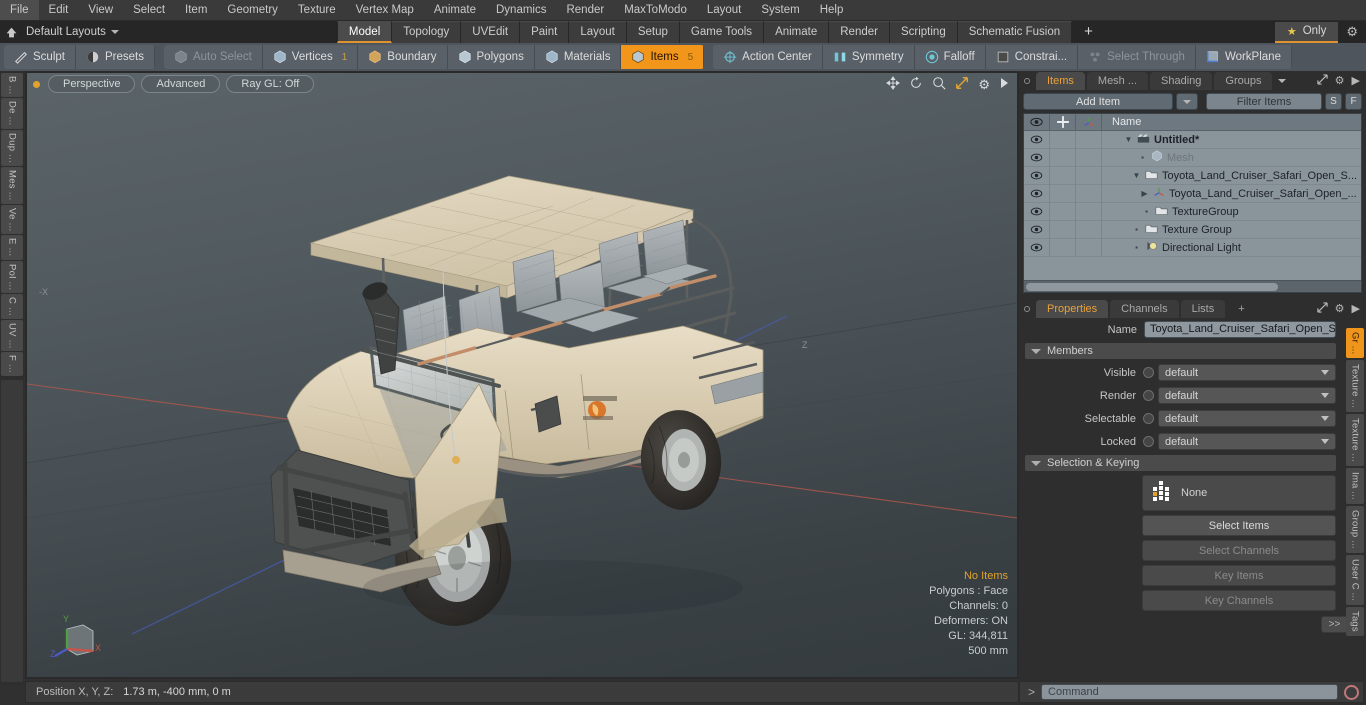 This screenshot has height=705, width=1366. I want to click on tab-paint: Paint, so click(545, 32).